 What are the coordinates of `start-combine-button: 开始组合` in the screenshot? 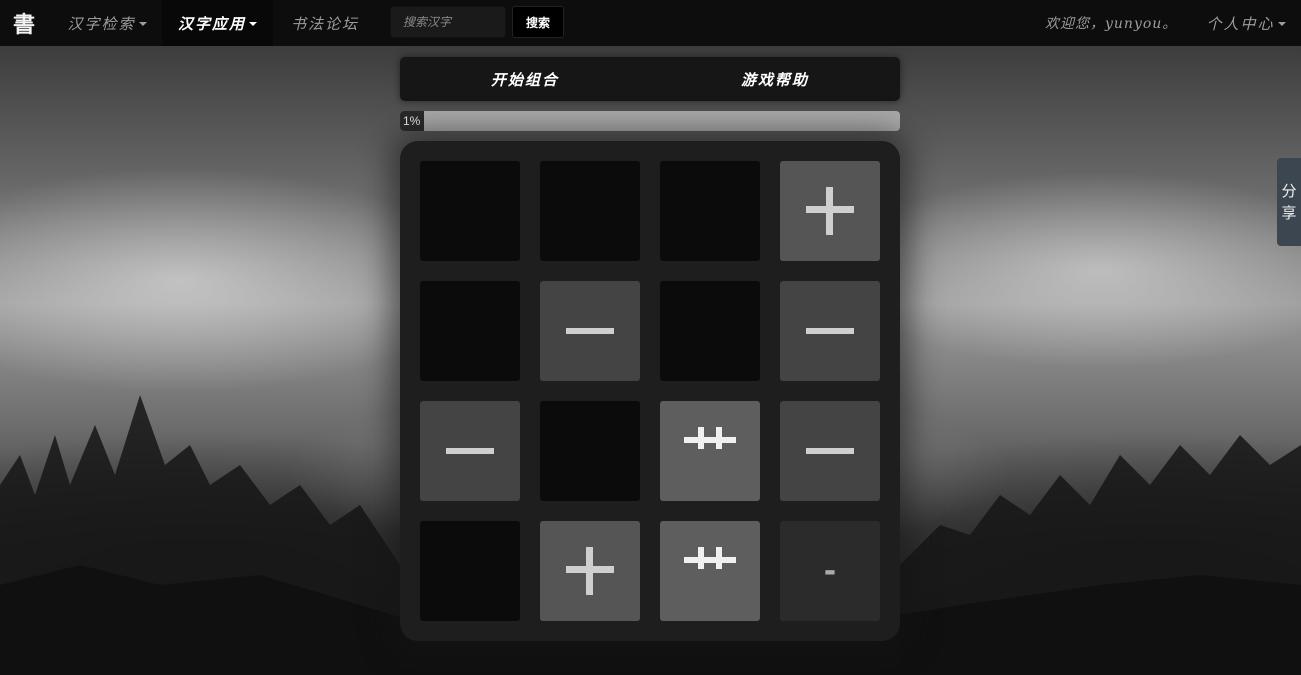 It's located at (525, 79).